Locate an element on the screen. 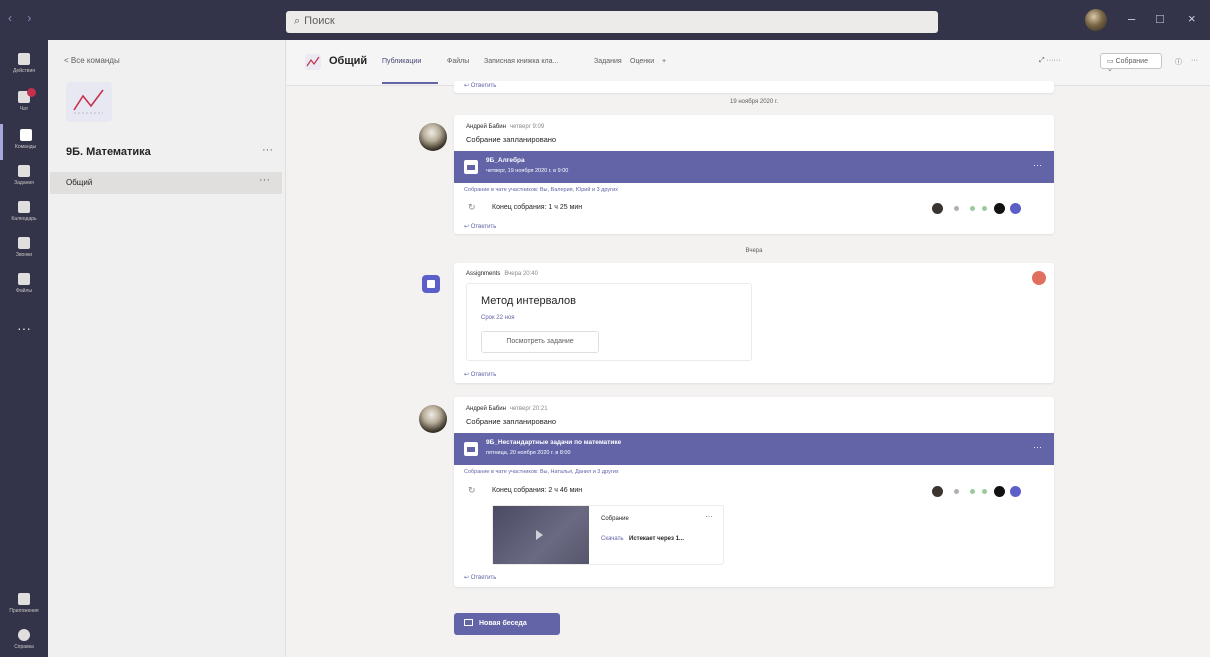 The width and height of the screenshot is (1210, 657). meeting-ended-text: Конец собрания: 1 ч 25 мин is located at coordinates (537, 207).